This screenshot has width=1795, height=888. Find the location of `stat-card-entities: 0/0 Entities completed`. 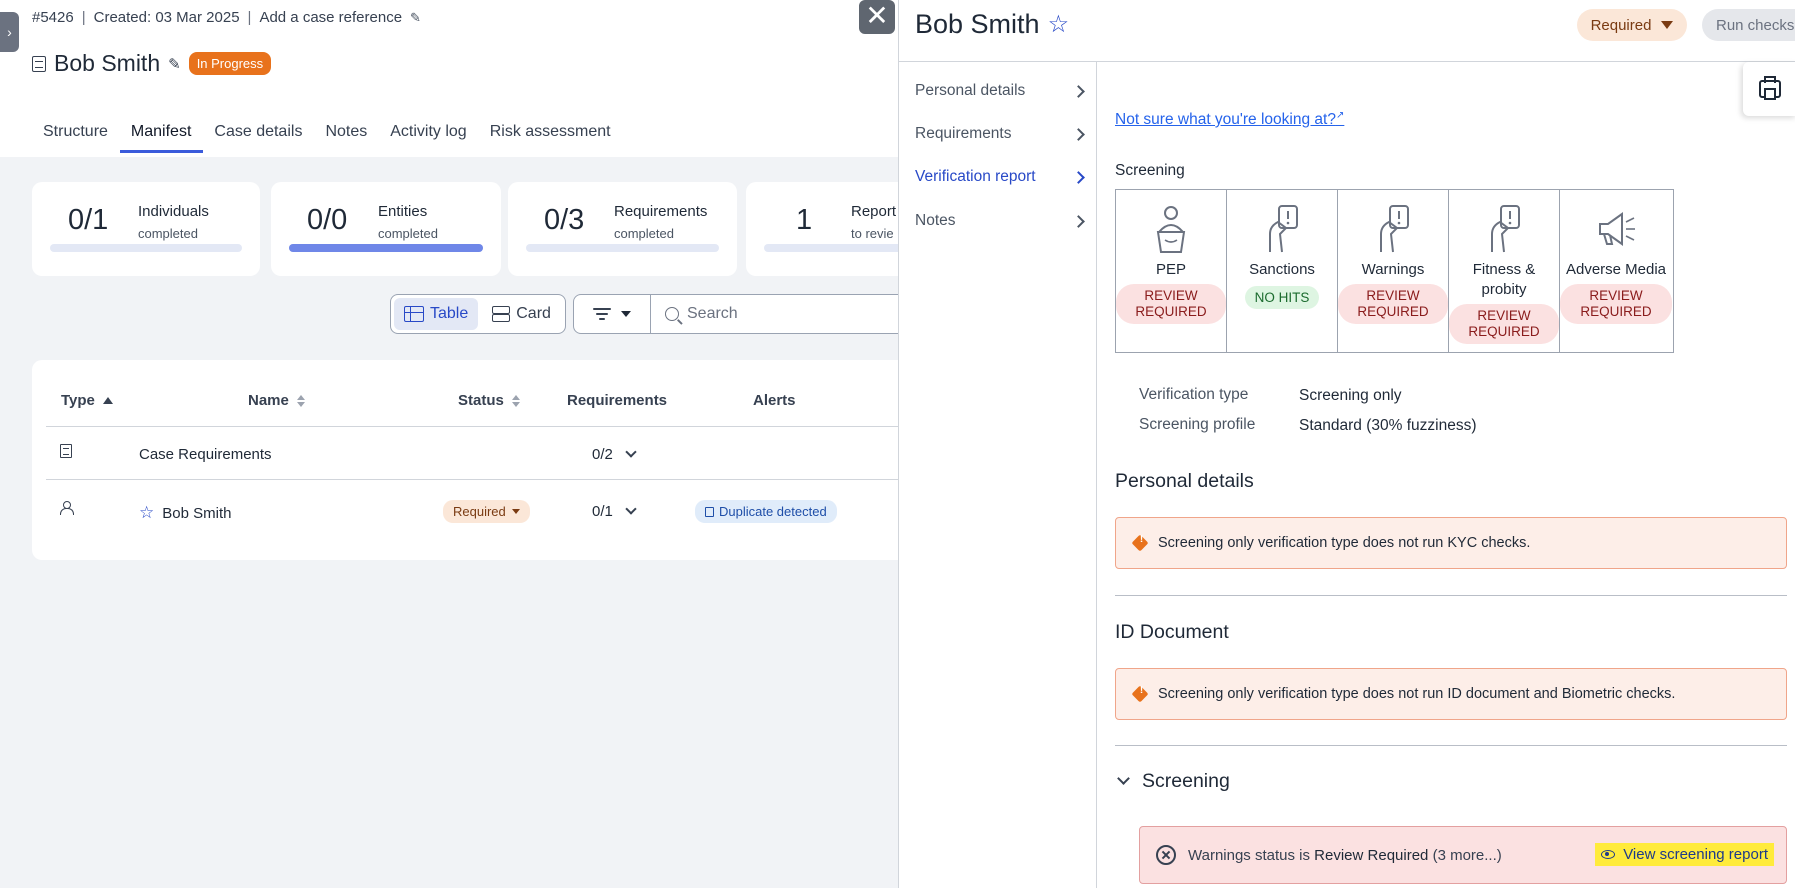

stat-card-entities: 0/0 Entities completed is located at coordinates (386, 229).